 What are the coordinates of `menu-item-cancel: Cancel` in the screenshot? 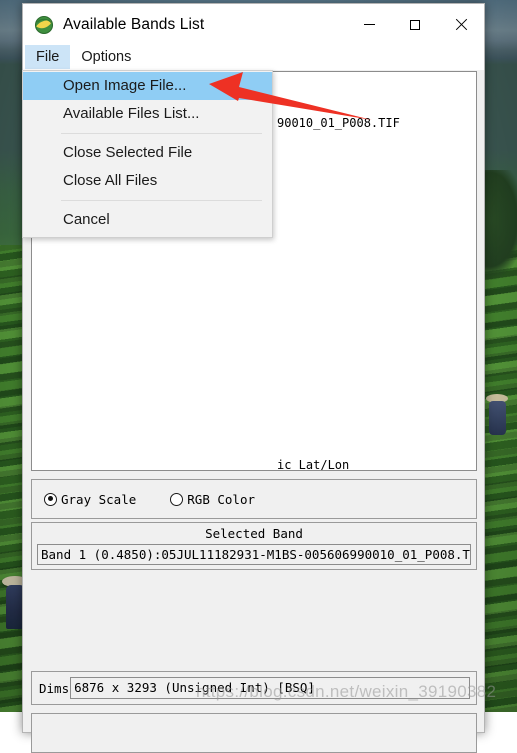 It's located at (147, 220).